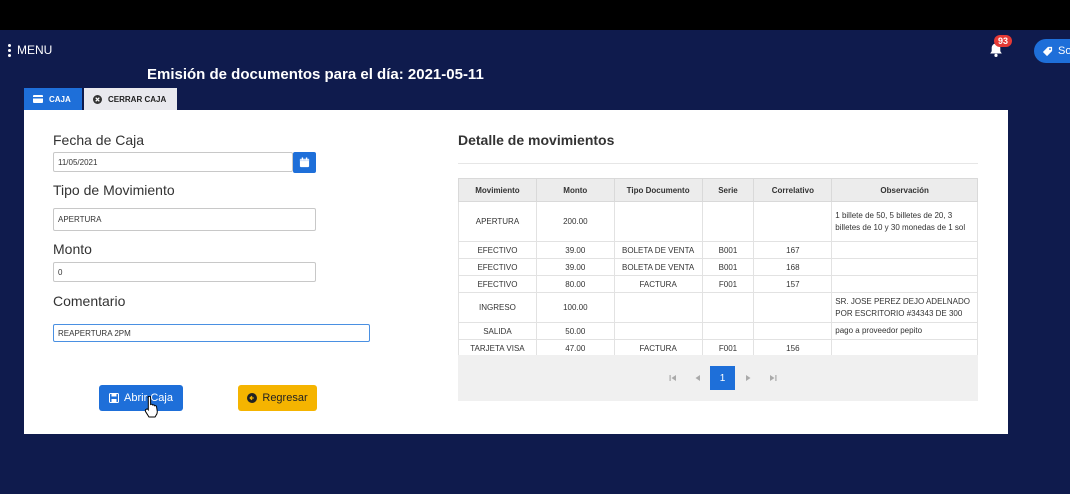  I want to click on regresar-label: Regresar, so click(285, 398).